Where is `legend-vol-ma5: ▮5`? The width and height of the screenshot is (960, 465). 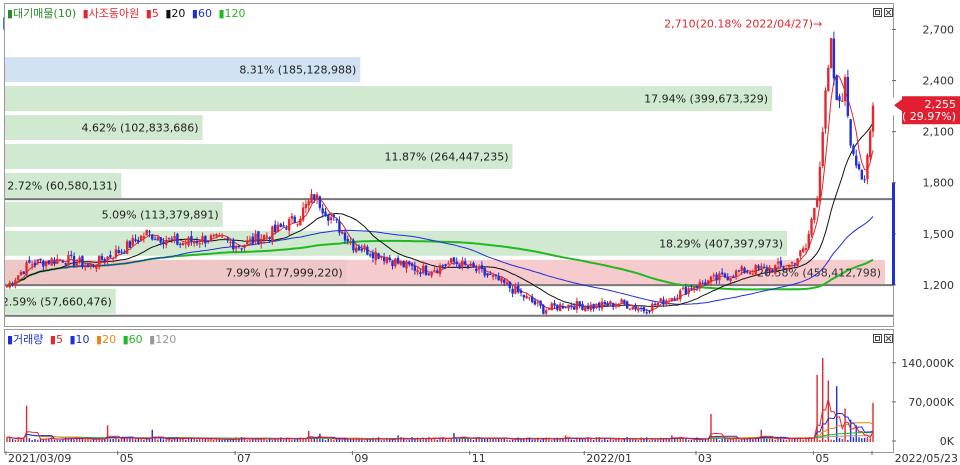
legend-vol-ma5: ▮5 is located at coordinates (56, 339).